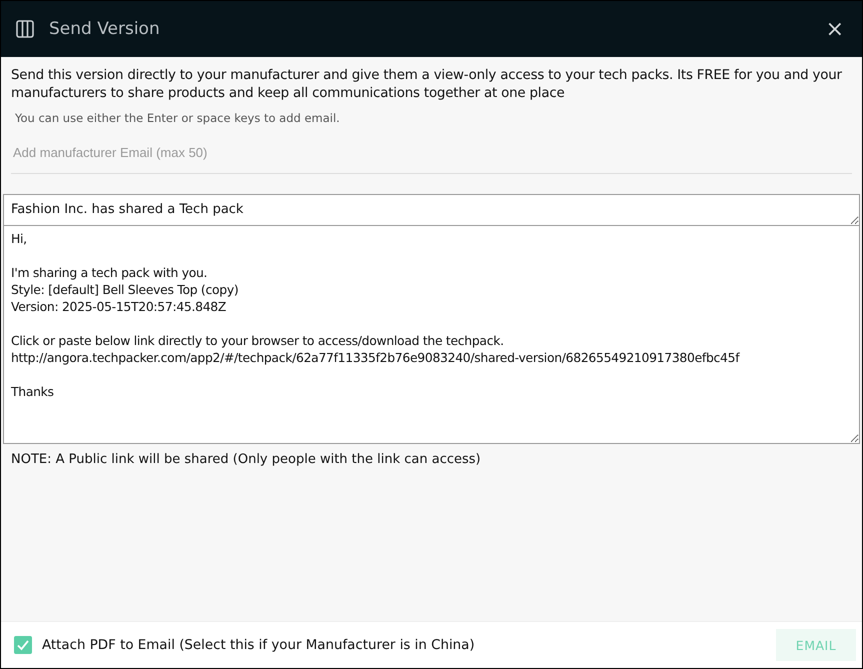 This screenshot has height=669, width=863. What do you see at coordinates (23, 645) in the screenshot?
I see `checkbox` at bounding box center [23, 645].